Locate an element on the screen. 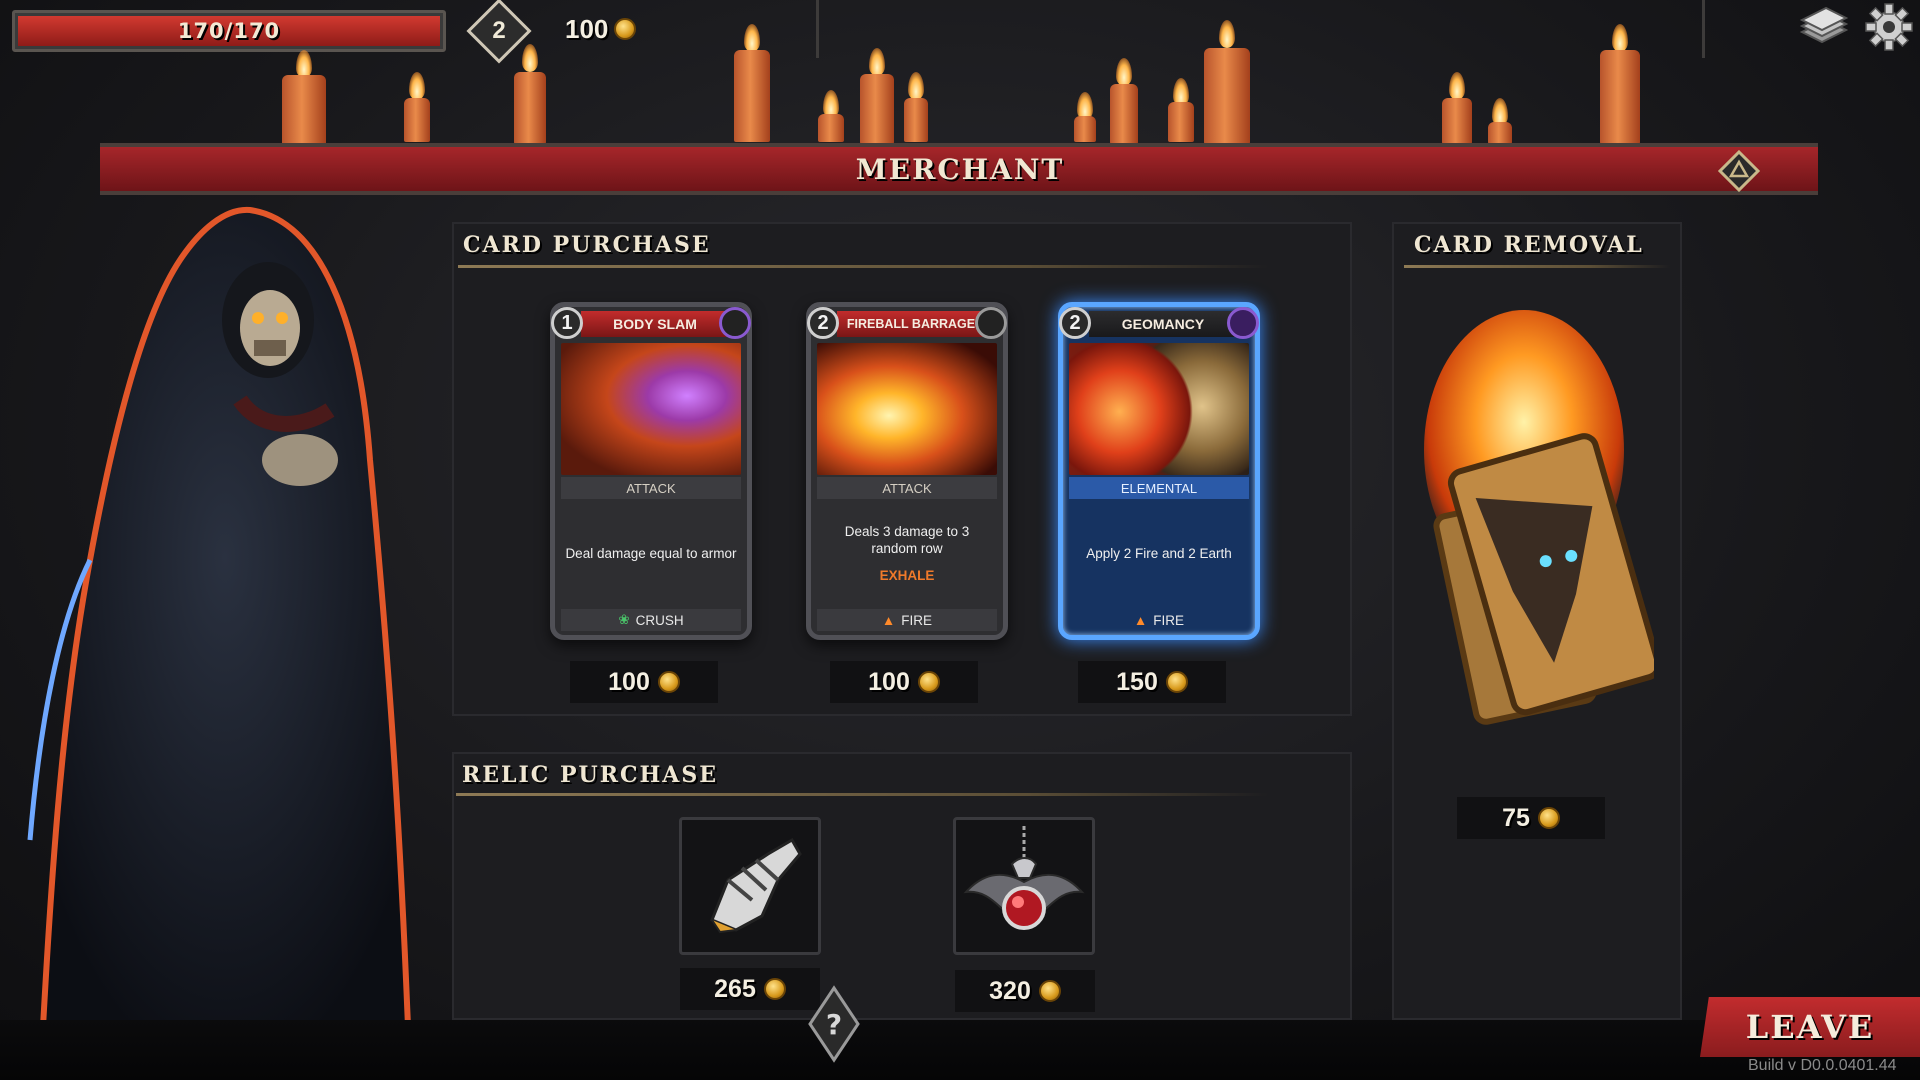  relic-gauntlet is located at coordinates (750, 886).